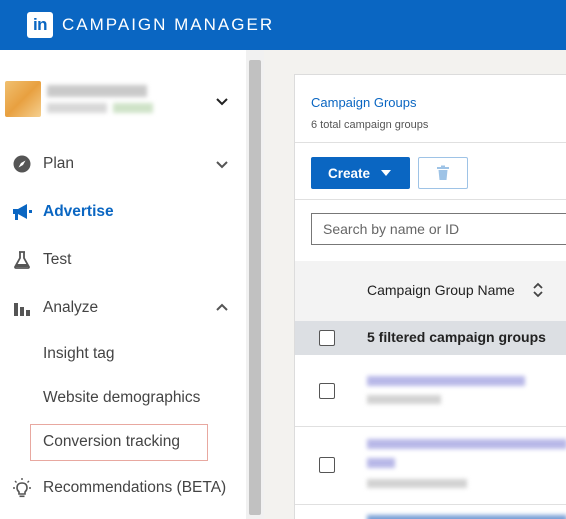 Image resolution: width=566 pixels, height=519 pixels. I want to click on megaphone-icon, so click(22, 212).